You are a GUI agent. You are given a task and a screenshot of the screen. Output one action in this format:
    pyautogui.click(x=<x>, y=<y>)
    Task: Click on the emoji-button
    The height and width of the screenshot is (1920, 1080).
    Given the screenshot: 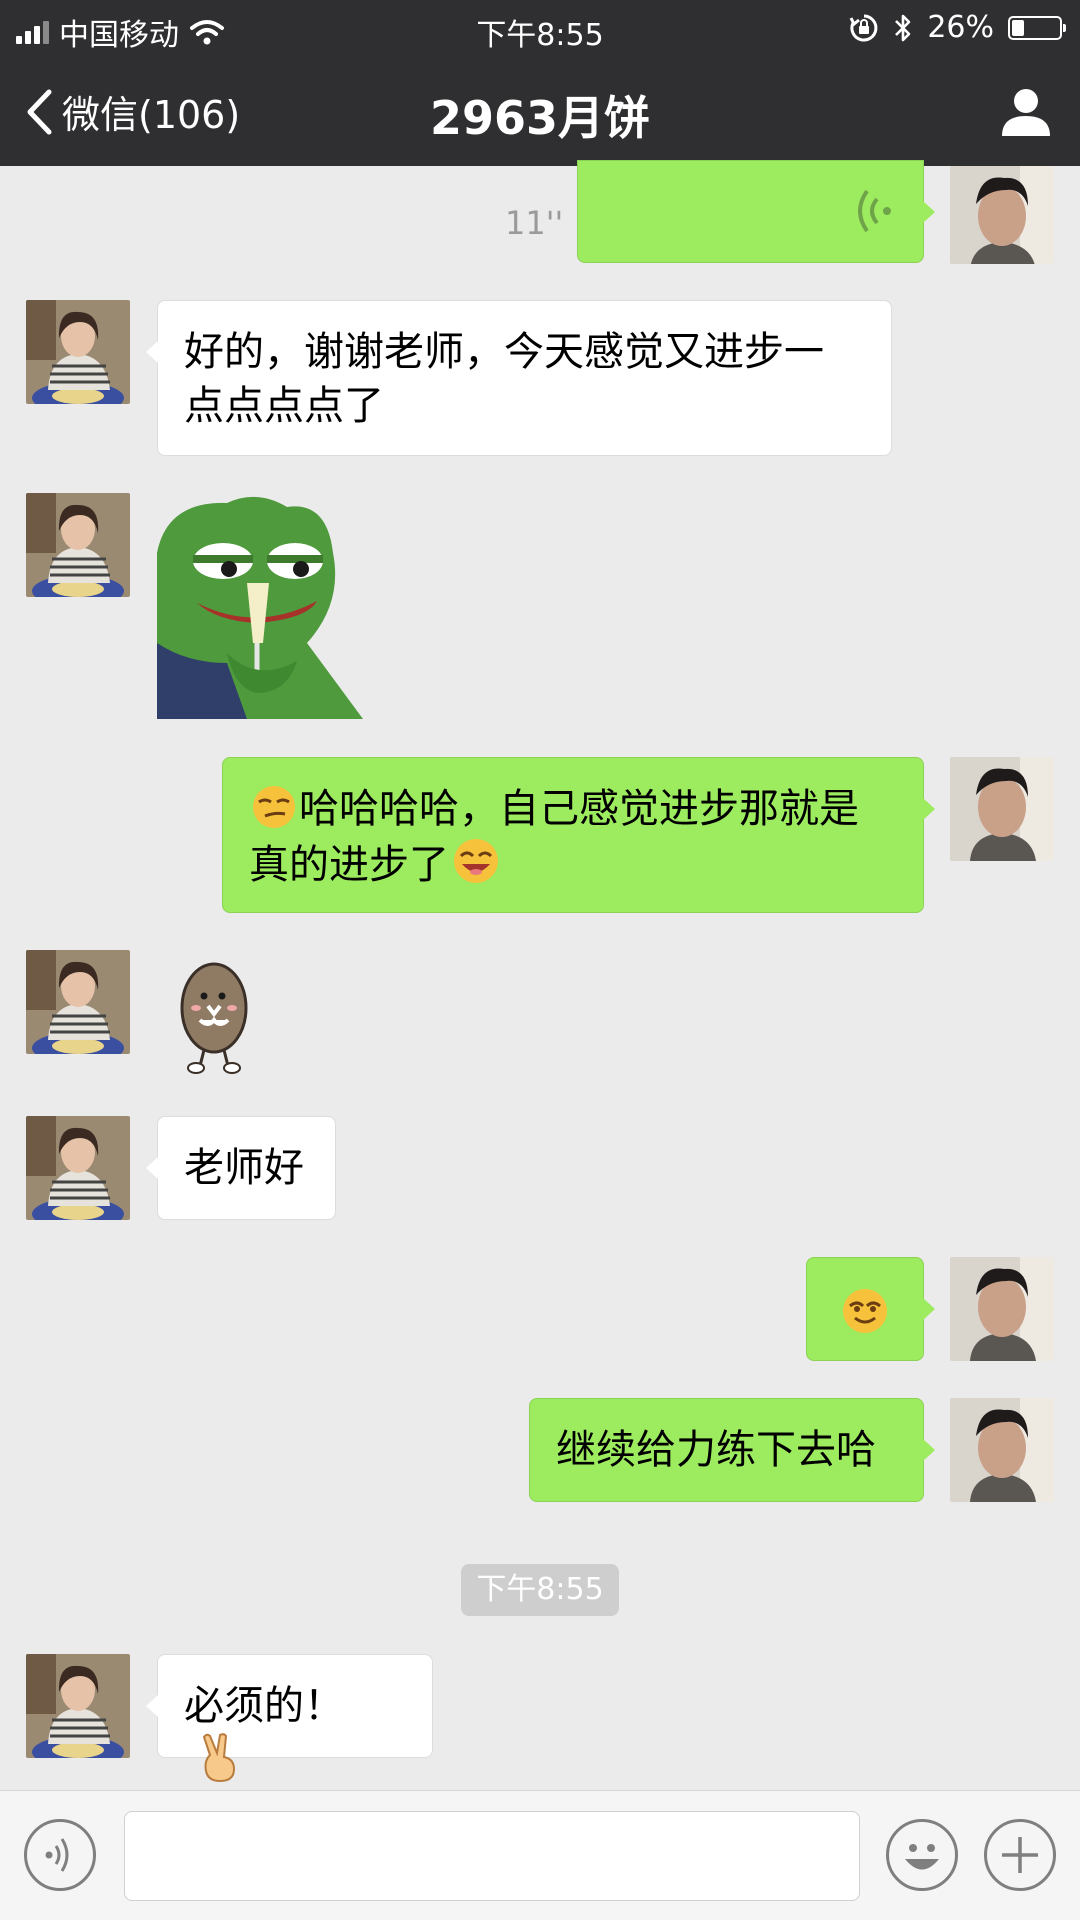 What is the action you would take?
    pyautogui.click(x=922, y=1855)
    